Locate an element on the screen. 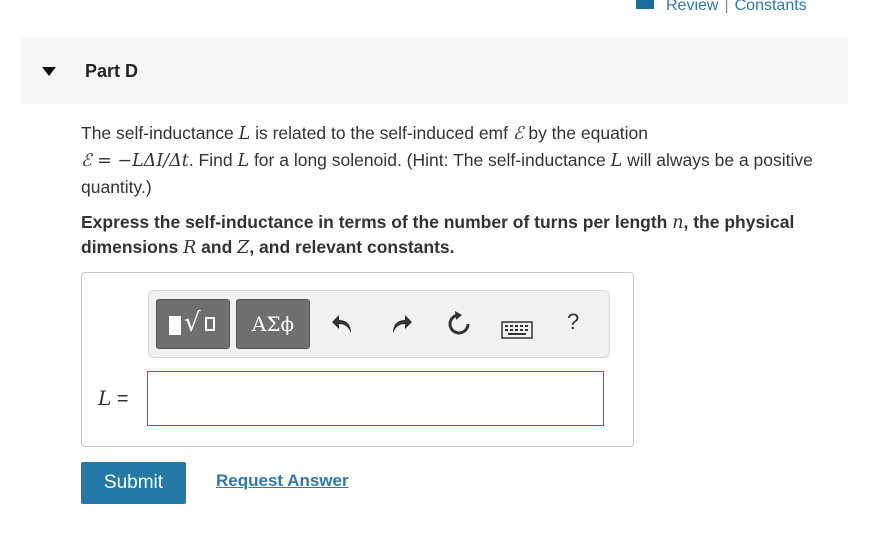 The image size is (883, 537). collapse-caret-icon is located at coordinates (49, 71).